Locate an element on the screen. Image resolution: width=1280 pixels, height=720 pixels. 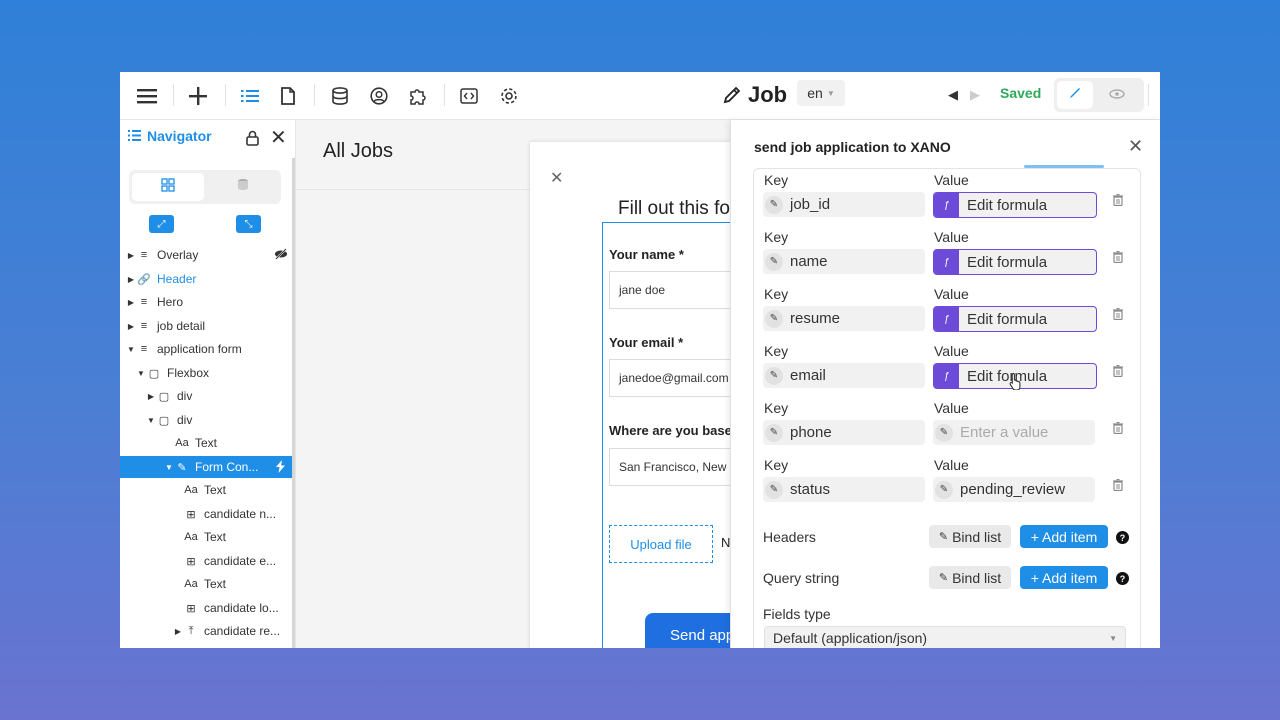
key-input: ✎ resume is located at coordinates (844, 318).